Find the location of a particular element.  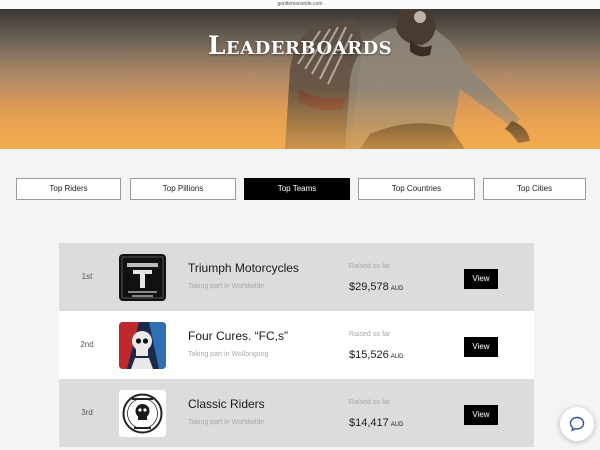

amount-value: $14,417 is located at coordinates (369, 423).